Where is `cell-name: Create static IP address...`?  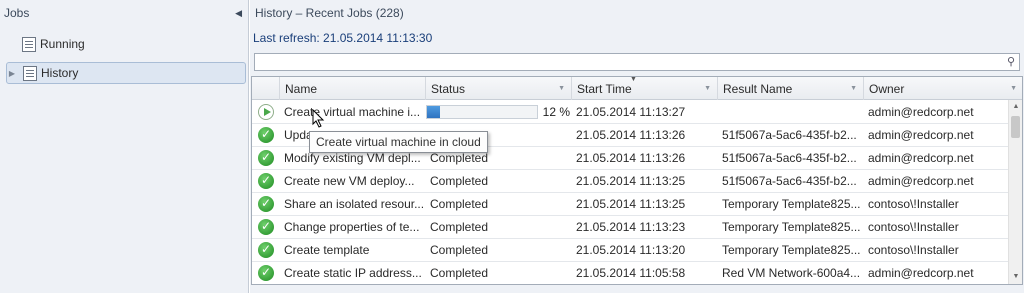
cell-name: Create static IP address... is located at coordinates (353, 273).